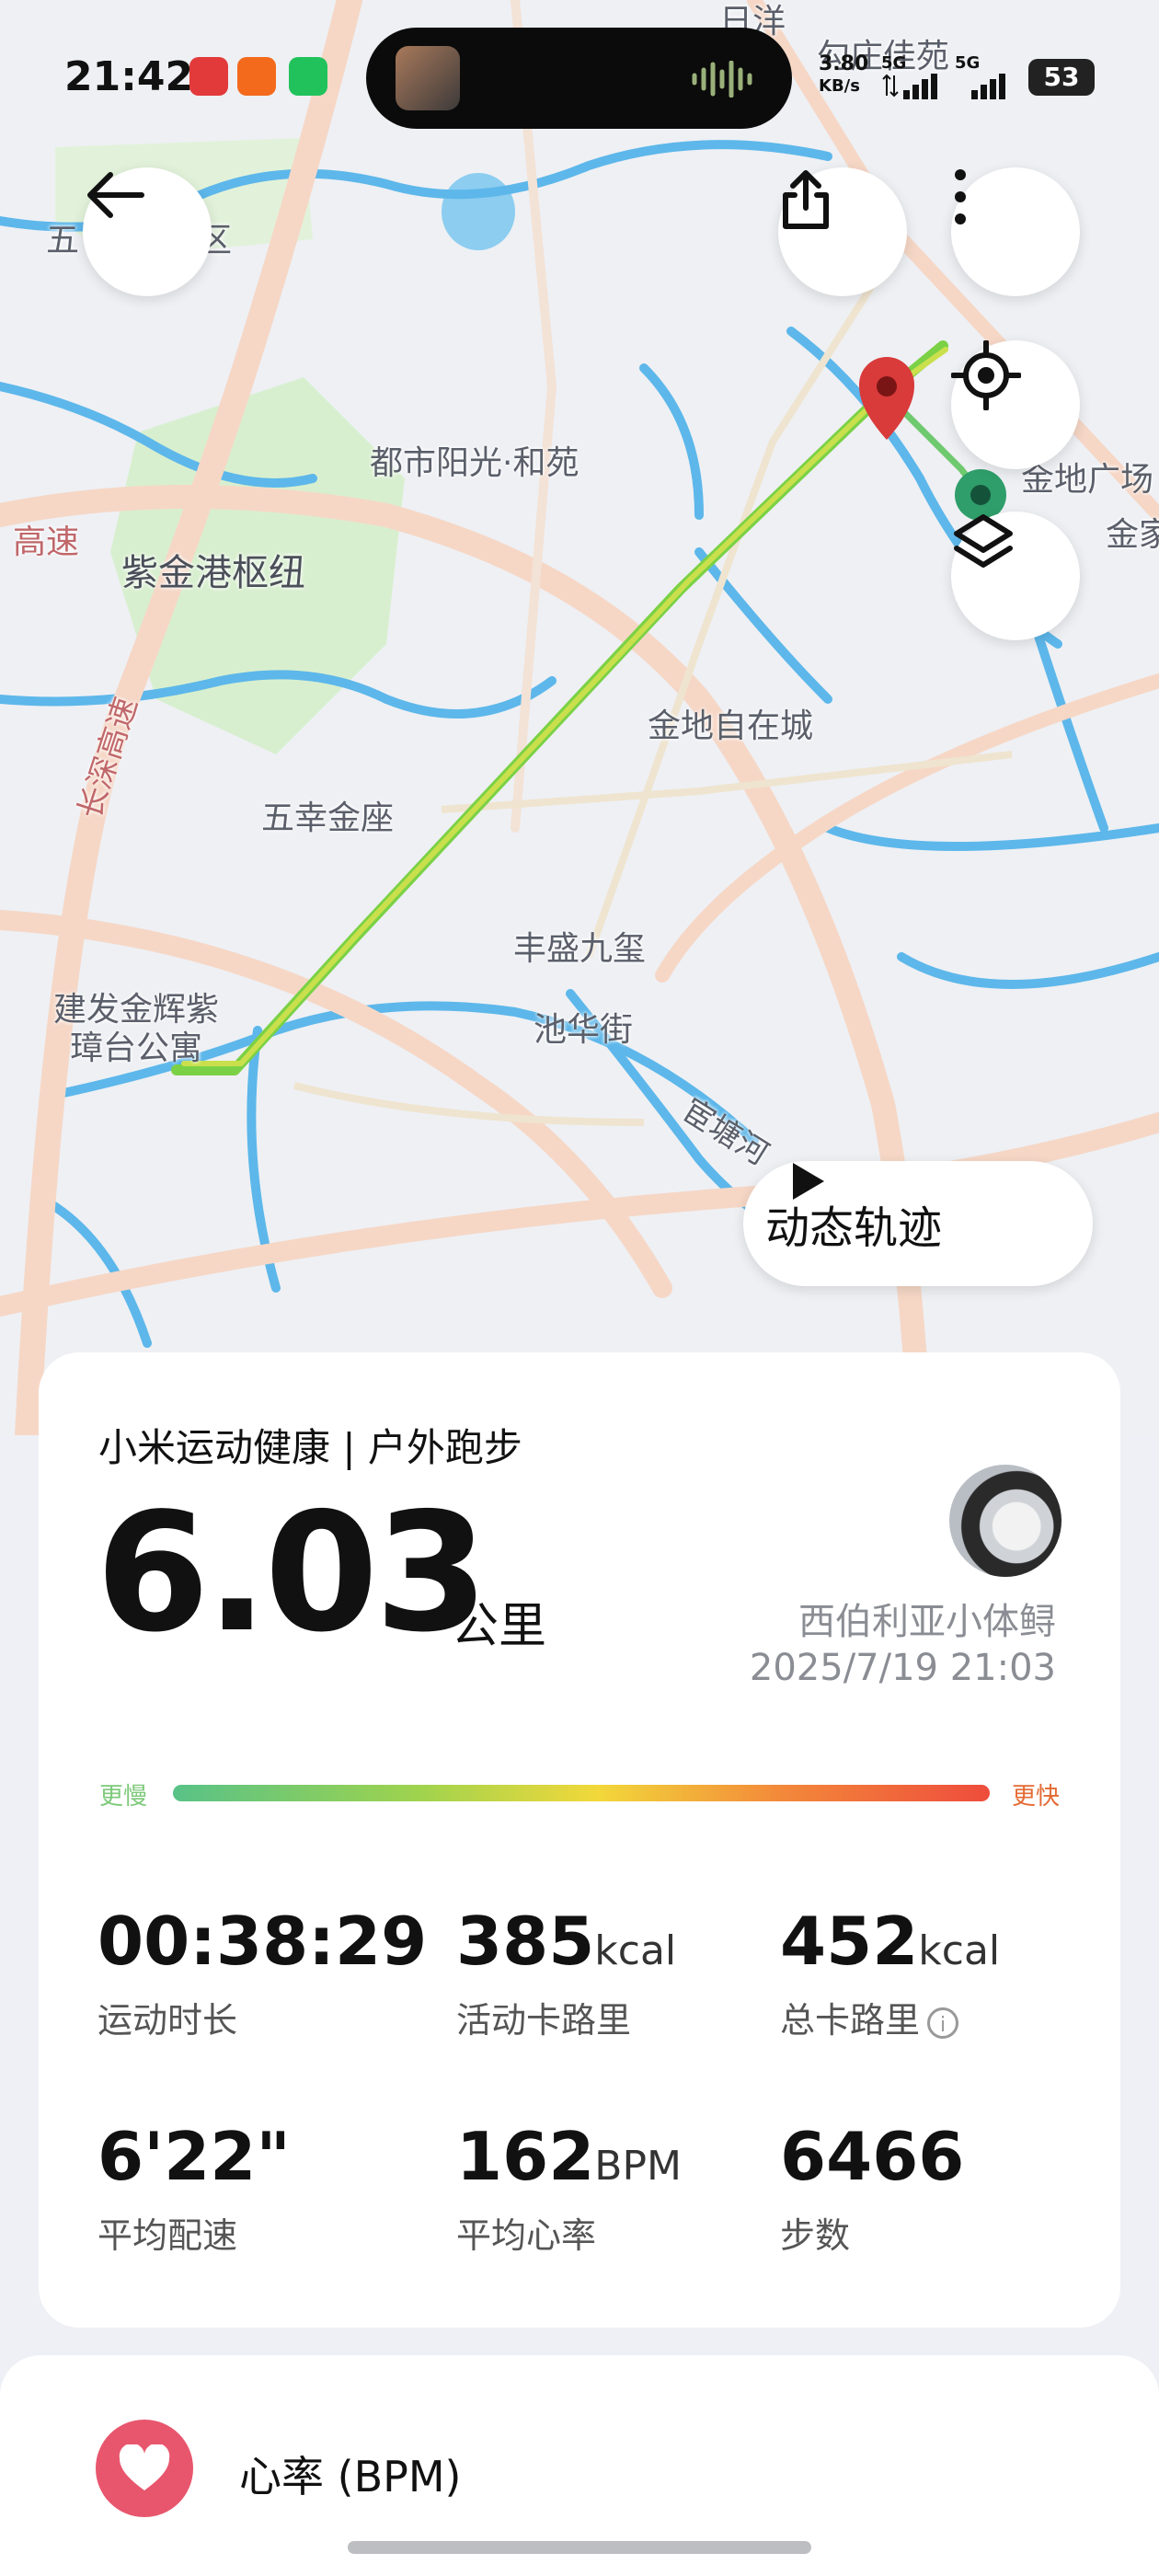 The height and width of the screenshot is (2576, 1159). What do you see at coordinates (983, 541) in the screenshot?
I see `layers-icon` at bounding box center [983, 541].